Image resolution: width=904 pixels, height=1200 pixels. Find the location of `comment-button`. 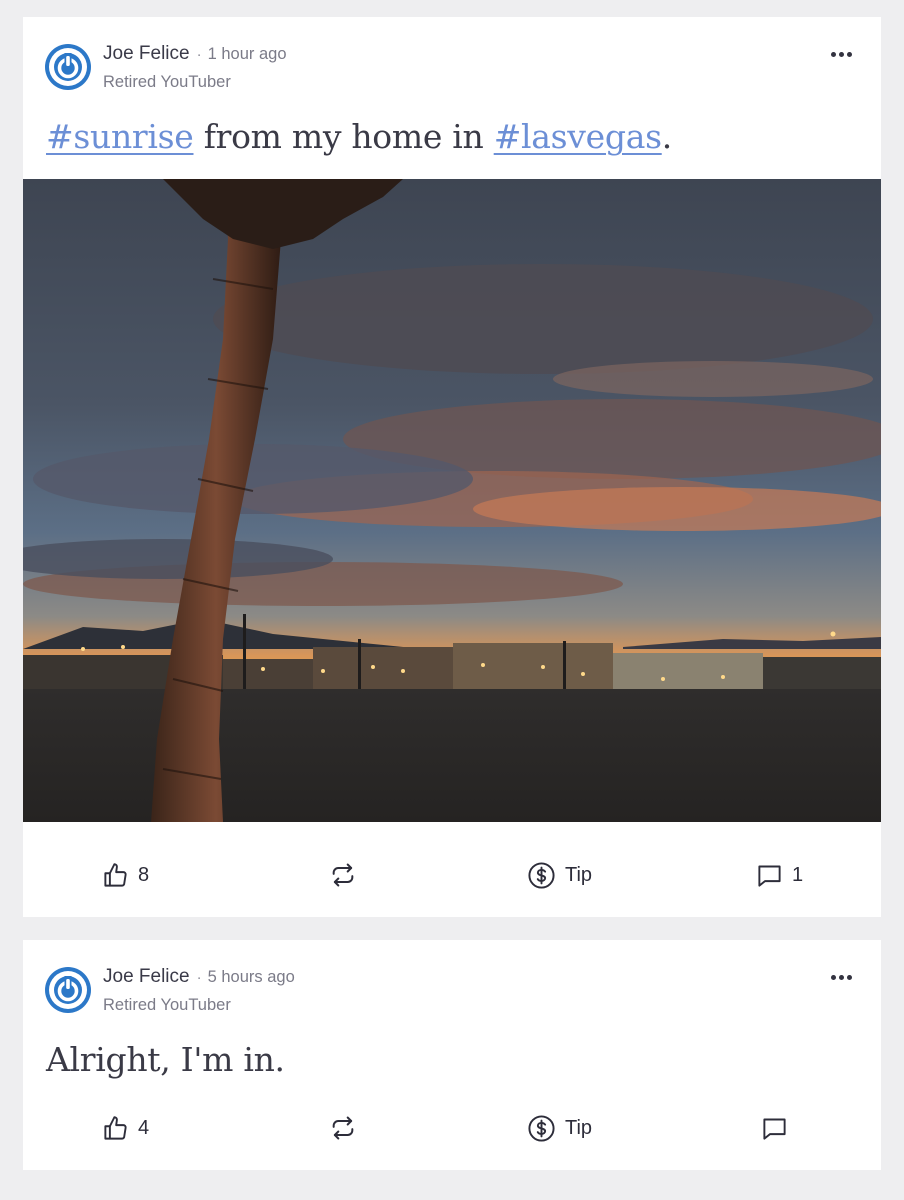

comment-button is located at coordinates (779, 1128).